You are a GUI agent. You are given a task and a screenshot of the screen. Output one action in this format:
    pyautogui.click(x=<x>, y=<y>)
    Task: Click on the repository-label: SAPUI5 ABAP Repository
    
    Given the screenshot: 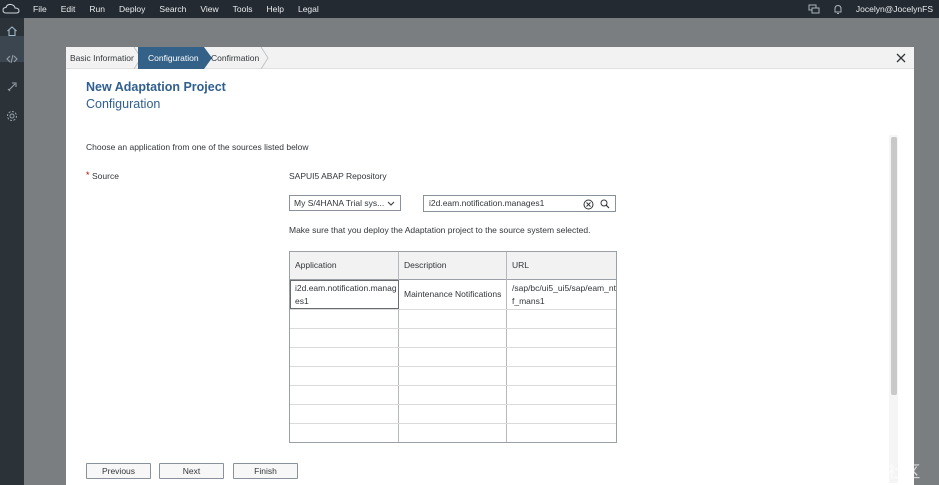 What is the action you would take?
    pyautogui.click(x=338, y=176)
    